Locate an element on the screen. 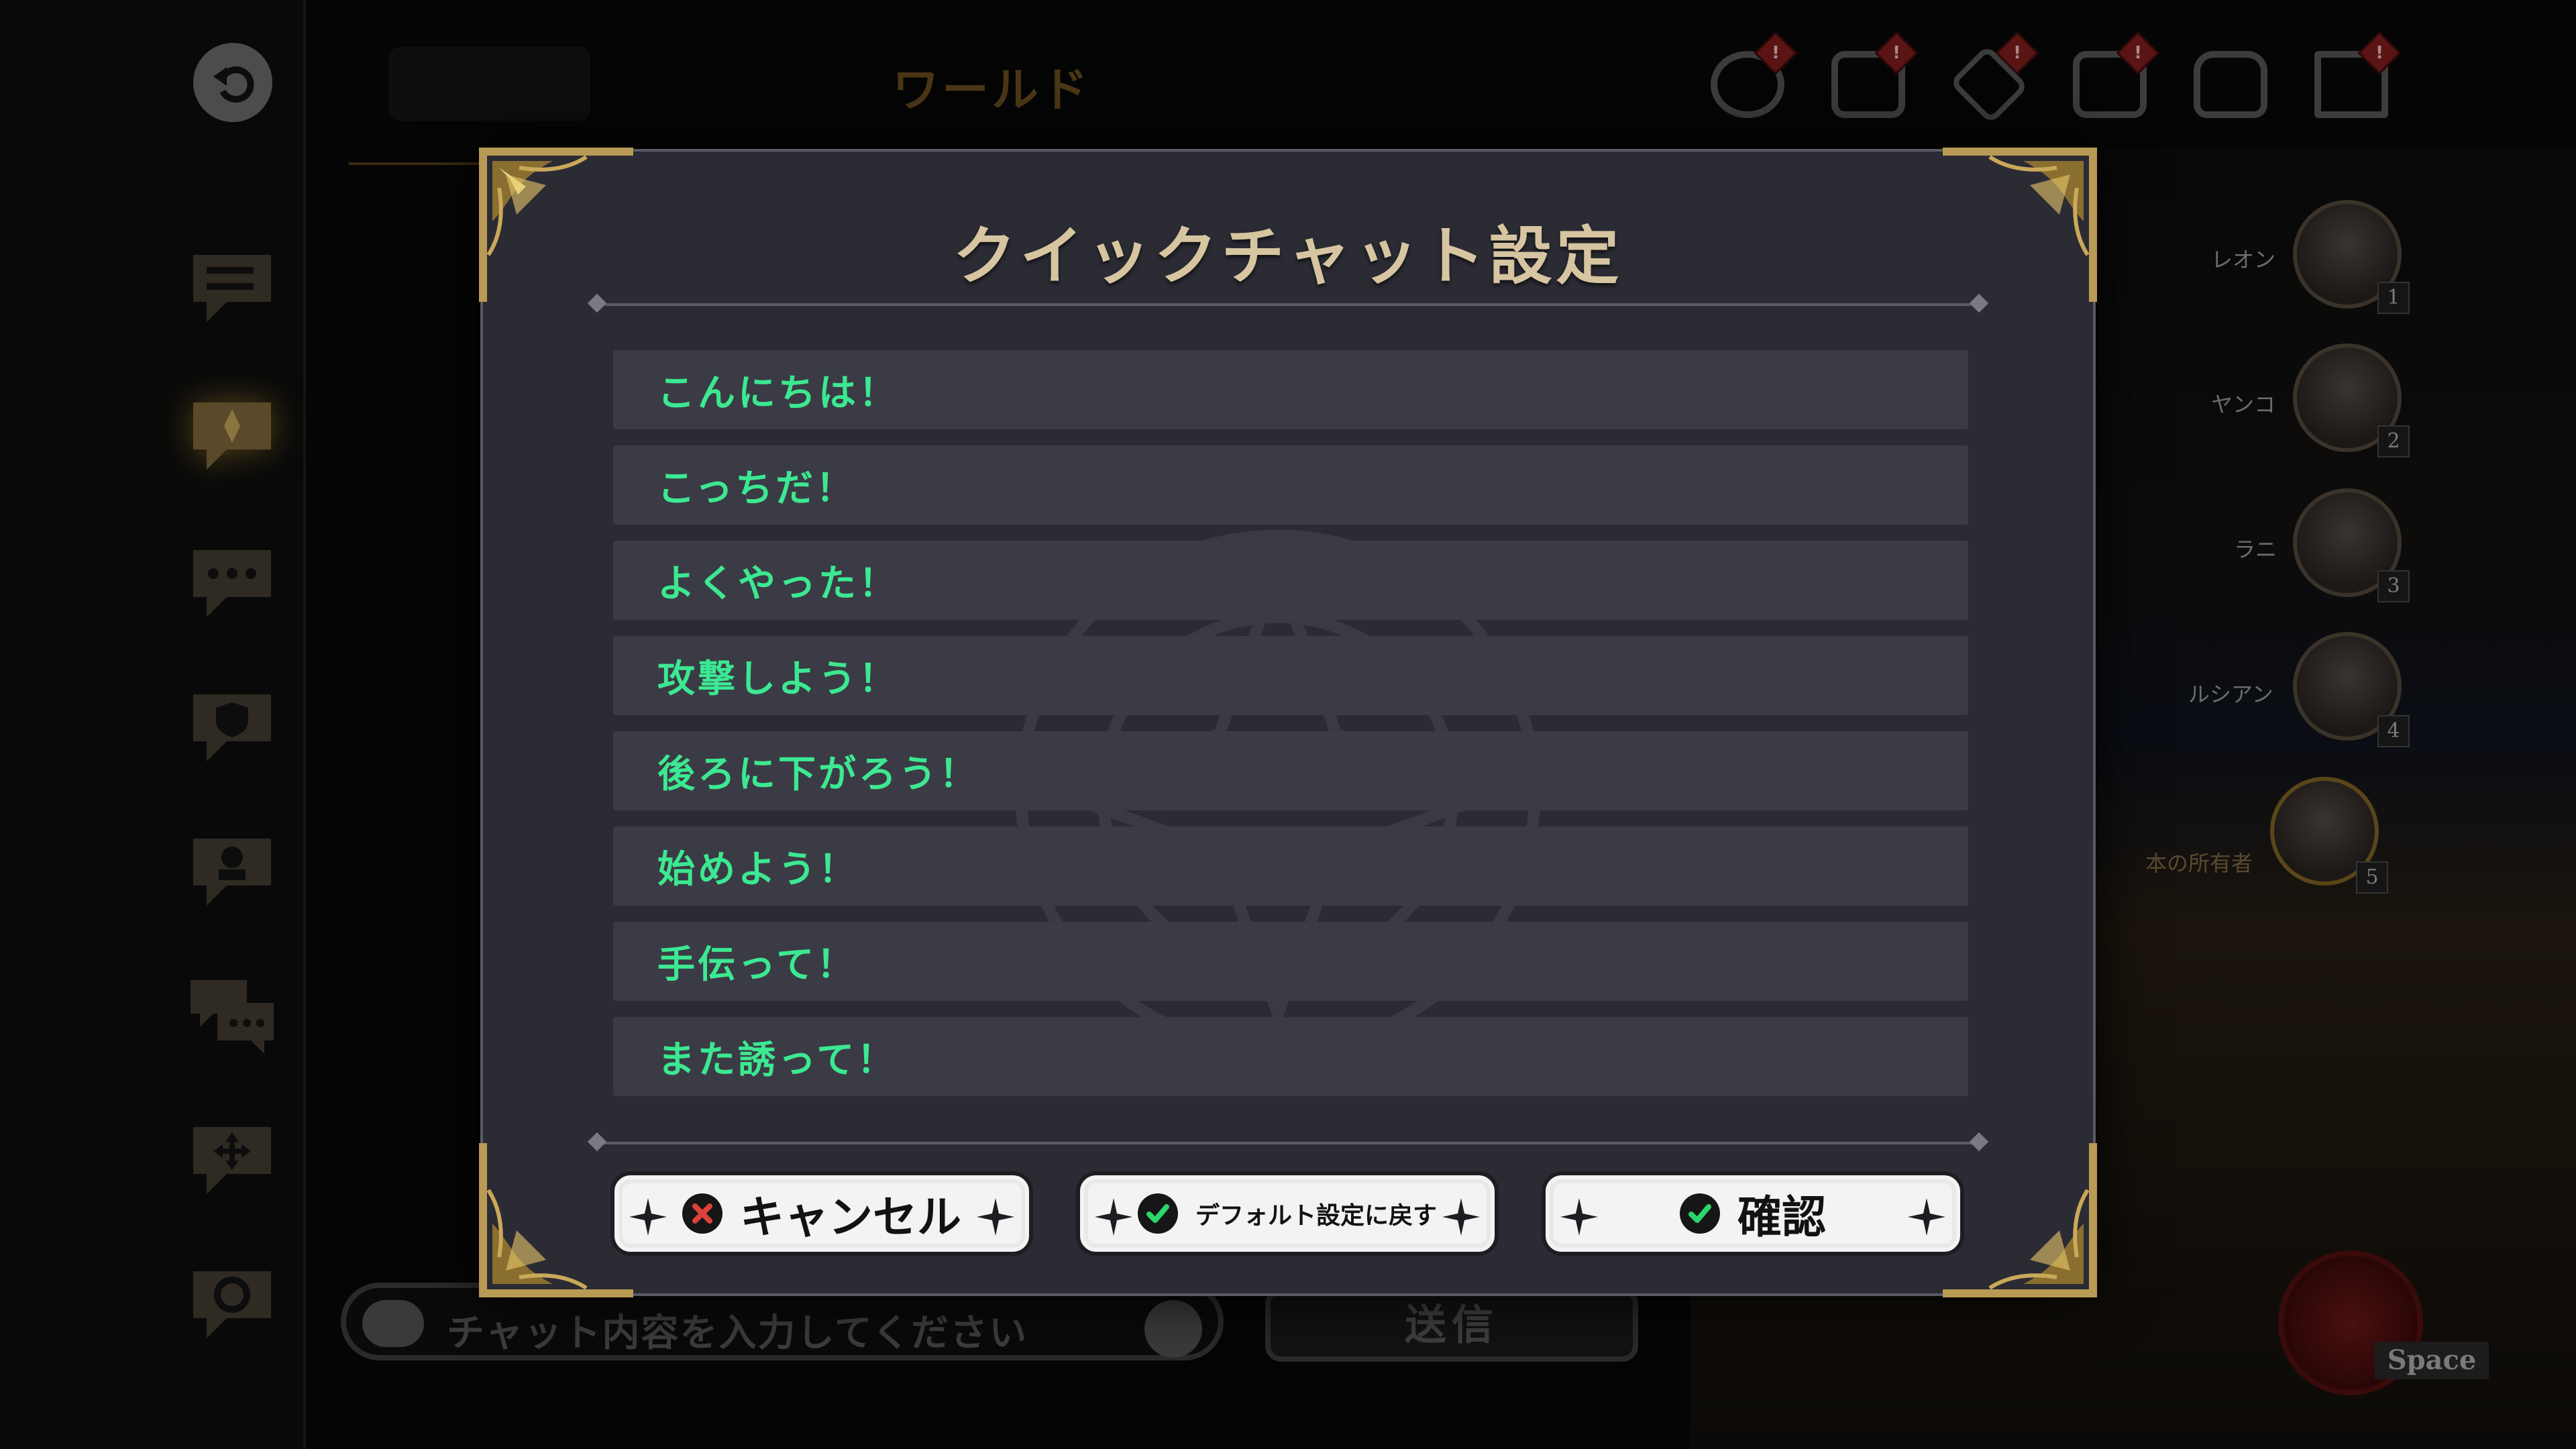 This screenshot has height=1449, width=2576. back-button is located at coordinates (232, 82).